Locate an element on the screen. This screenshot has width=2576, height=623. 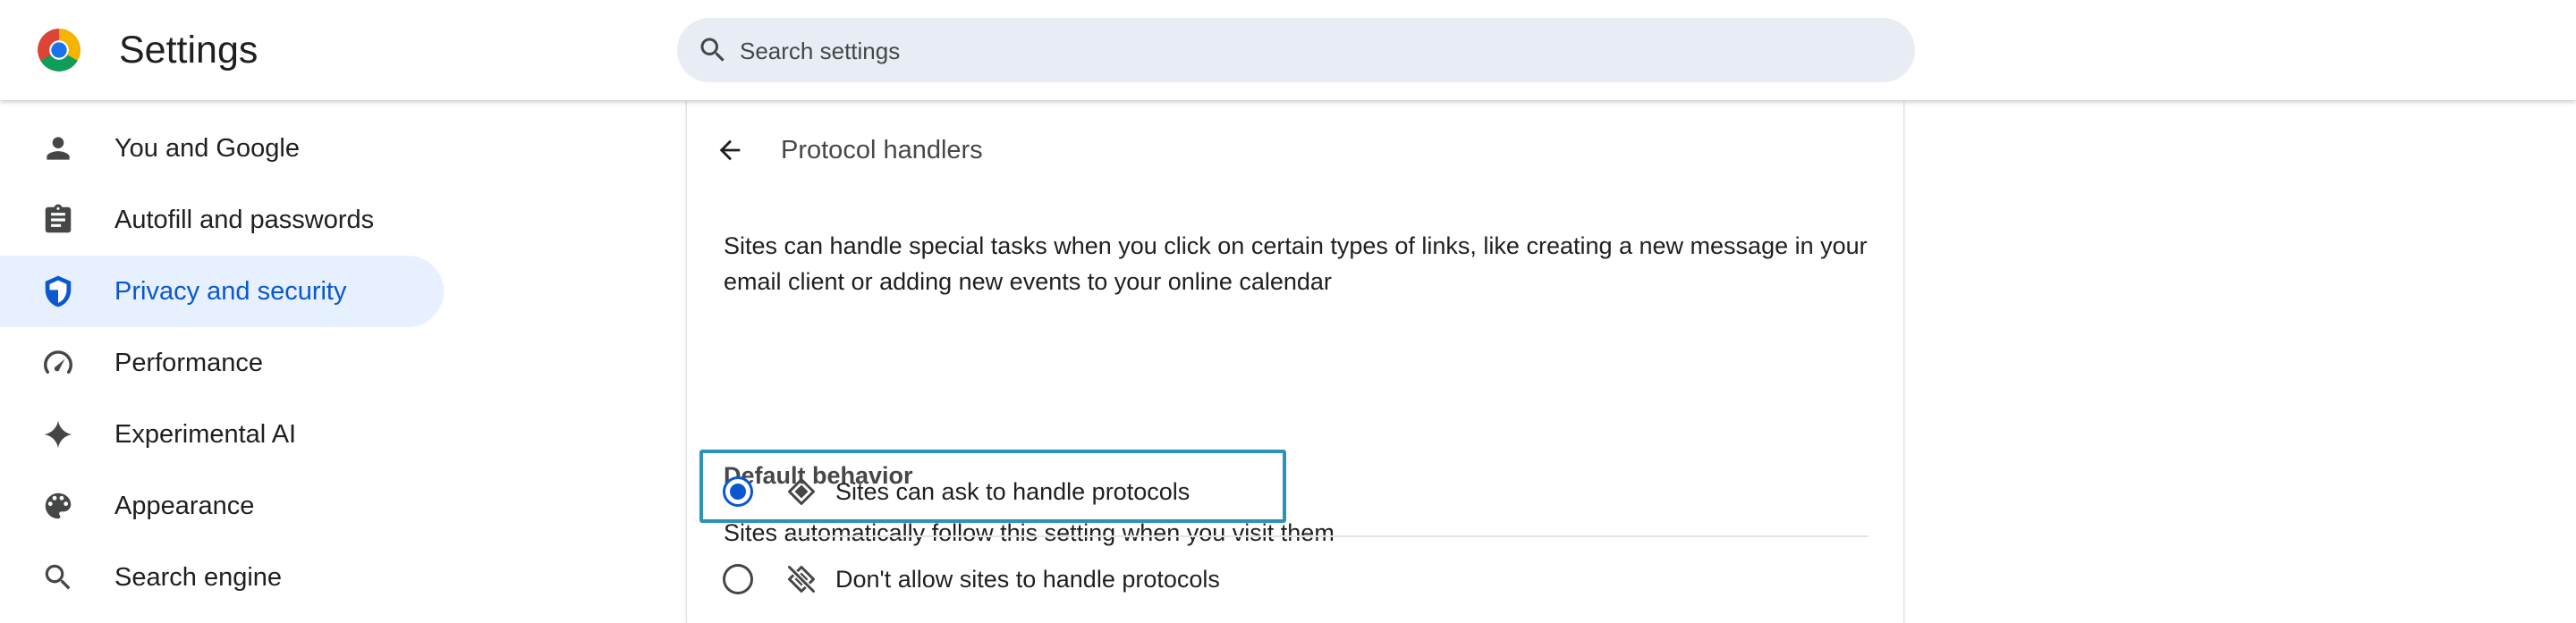
radio-option-allow-ask: Sites can ask to handle protocols is located at coordinates (1295, 492).